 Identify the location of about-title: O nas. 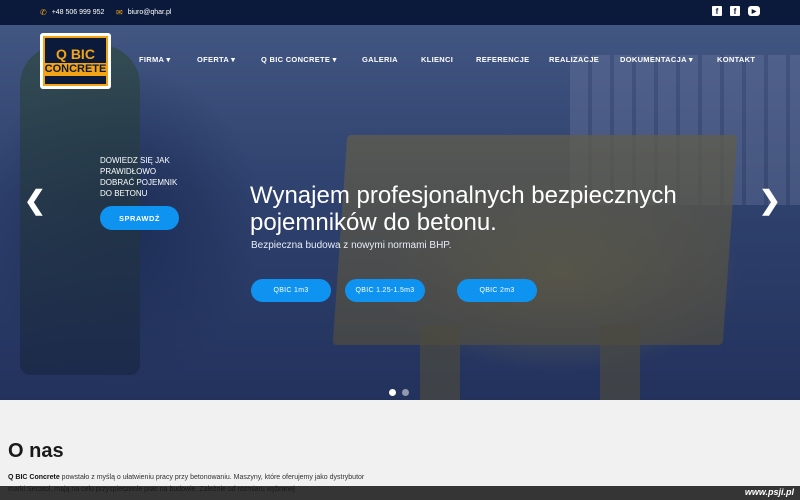
(36, 451).